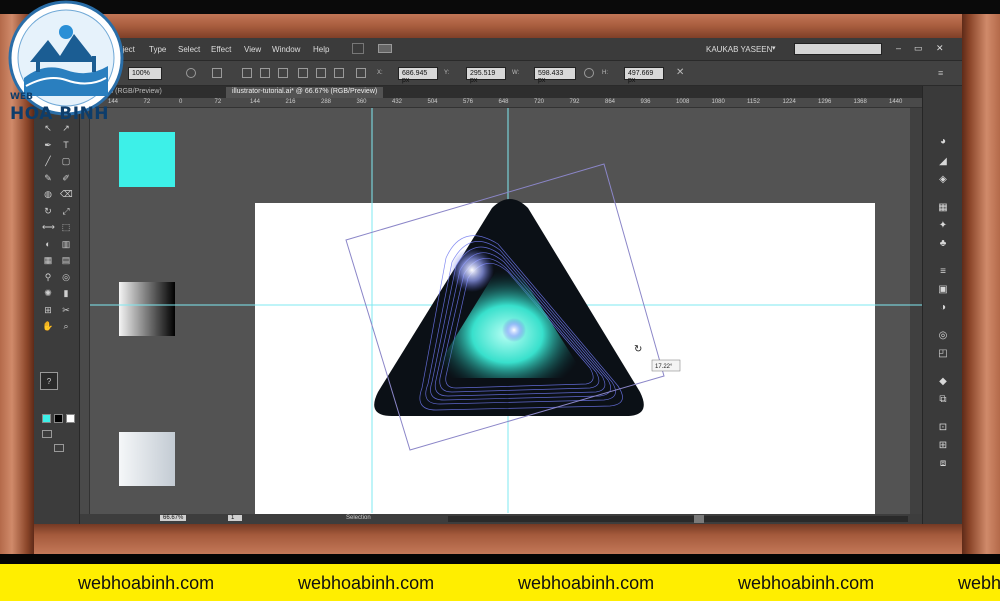  What do you see at coordinates (48, 293) in the screenshot?
I see `symbol-sprayer-icon: ✺` at bounding box center [48, 293].